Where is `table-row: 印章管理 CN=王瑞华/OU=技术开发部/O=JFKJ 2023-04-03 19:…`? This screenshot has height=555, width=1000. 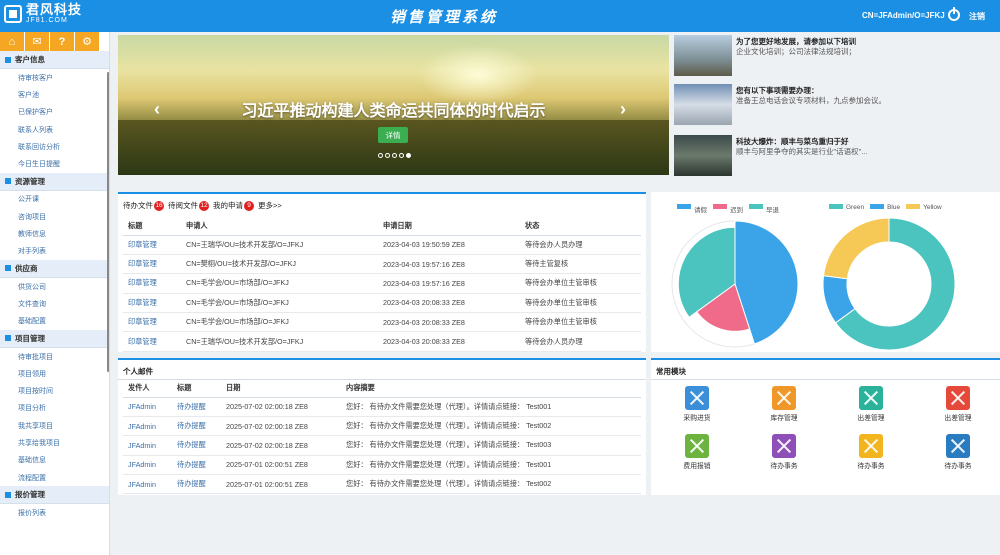 table-row: 印章管理 CN=王瑞华/OU=技术开发部/O=JFKJ 2023-04-03 19:… is located at coordinates (382, 245).